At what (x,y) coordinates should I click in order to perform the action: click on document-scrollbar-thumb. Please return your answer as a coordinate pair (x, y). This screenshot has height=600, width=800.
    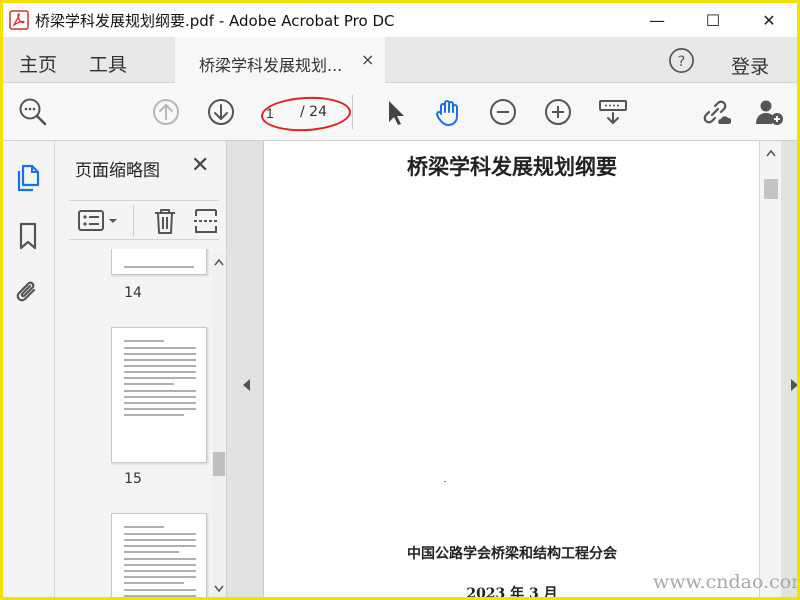
    Looking at the image, I should click on (771, 189).